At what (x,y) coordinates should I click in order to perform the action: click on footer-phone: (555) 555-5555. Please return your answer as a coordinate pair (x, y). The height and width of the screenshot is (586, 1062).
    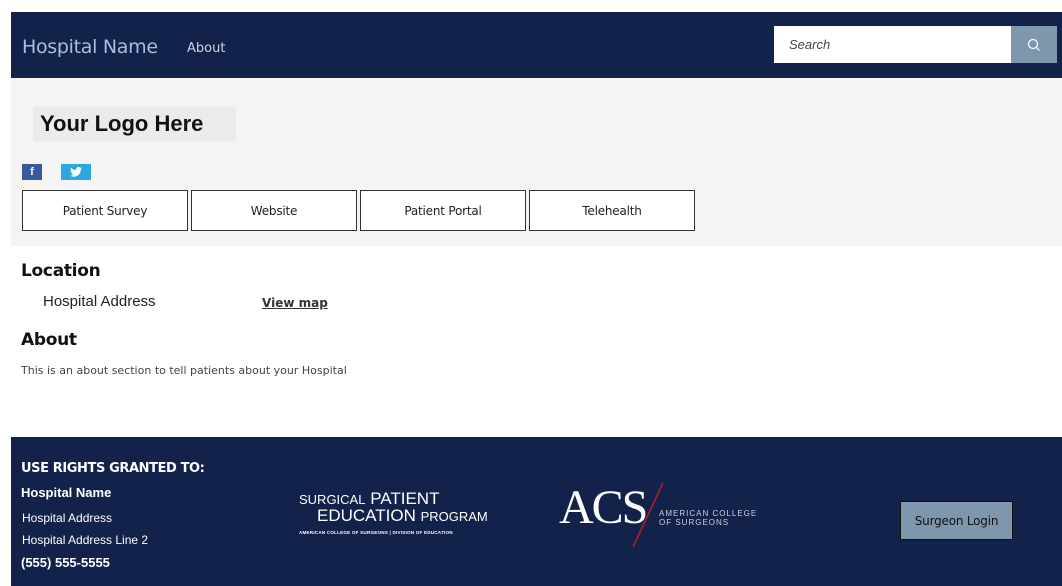
    Looking at the image, I should click on (65, 562).